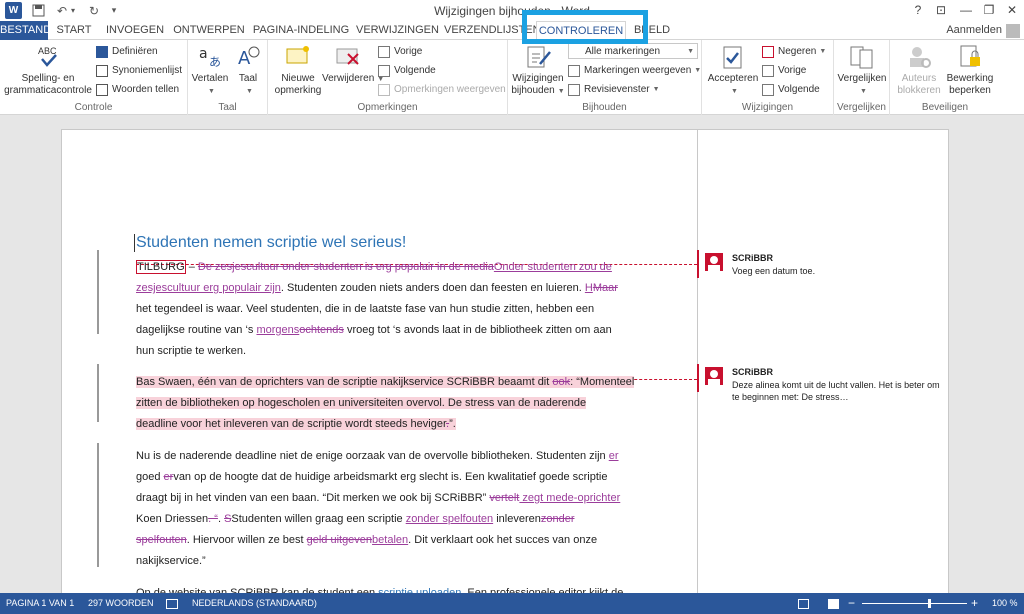 Image resolution: width=1024 pixels, height=614 pixels. Describe the element at coordinates (400, 51) in the screenshot. I see `prev-comment-button: Vorige` at that location.